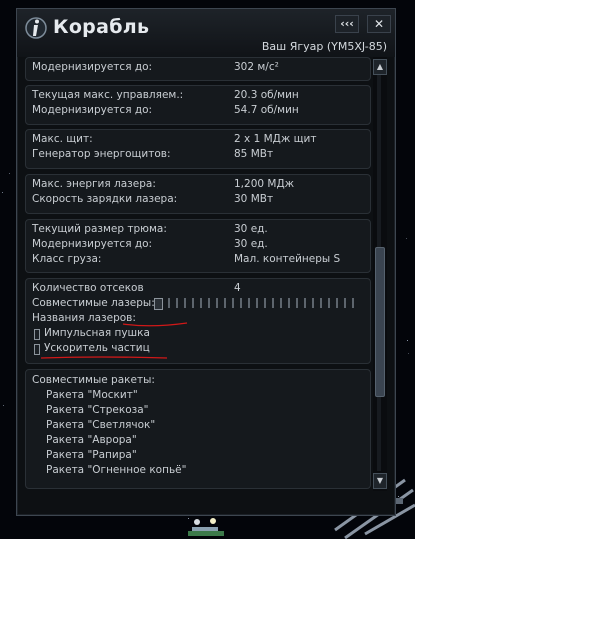 The image size is (597, 640). Describe the element at coordinates (62, 139) in the screenshot. I see `shield-max-label: Макс. щит:` at that location.